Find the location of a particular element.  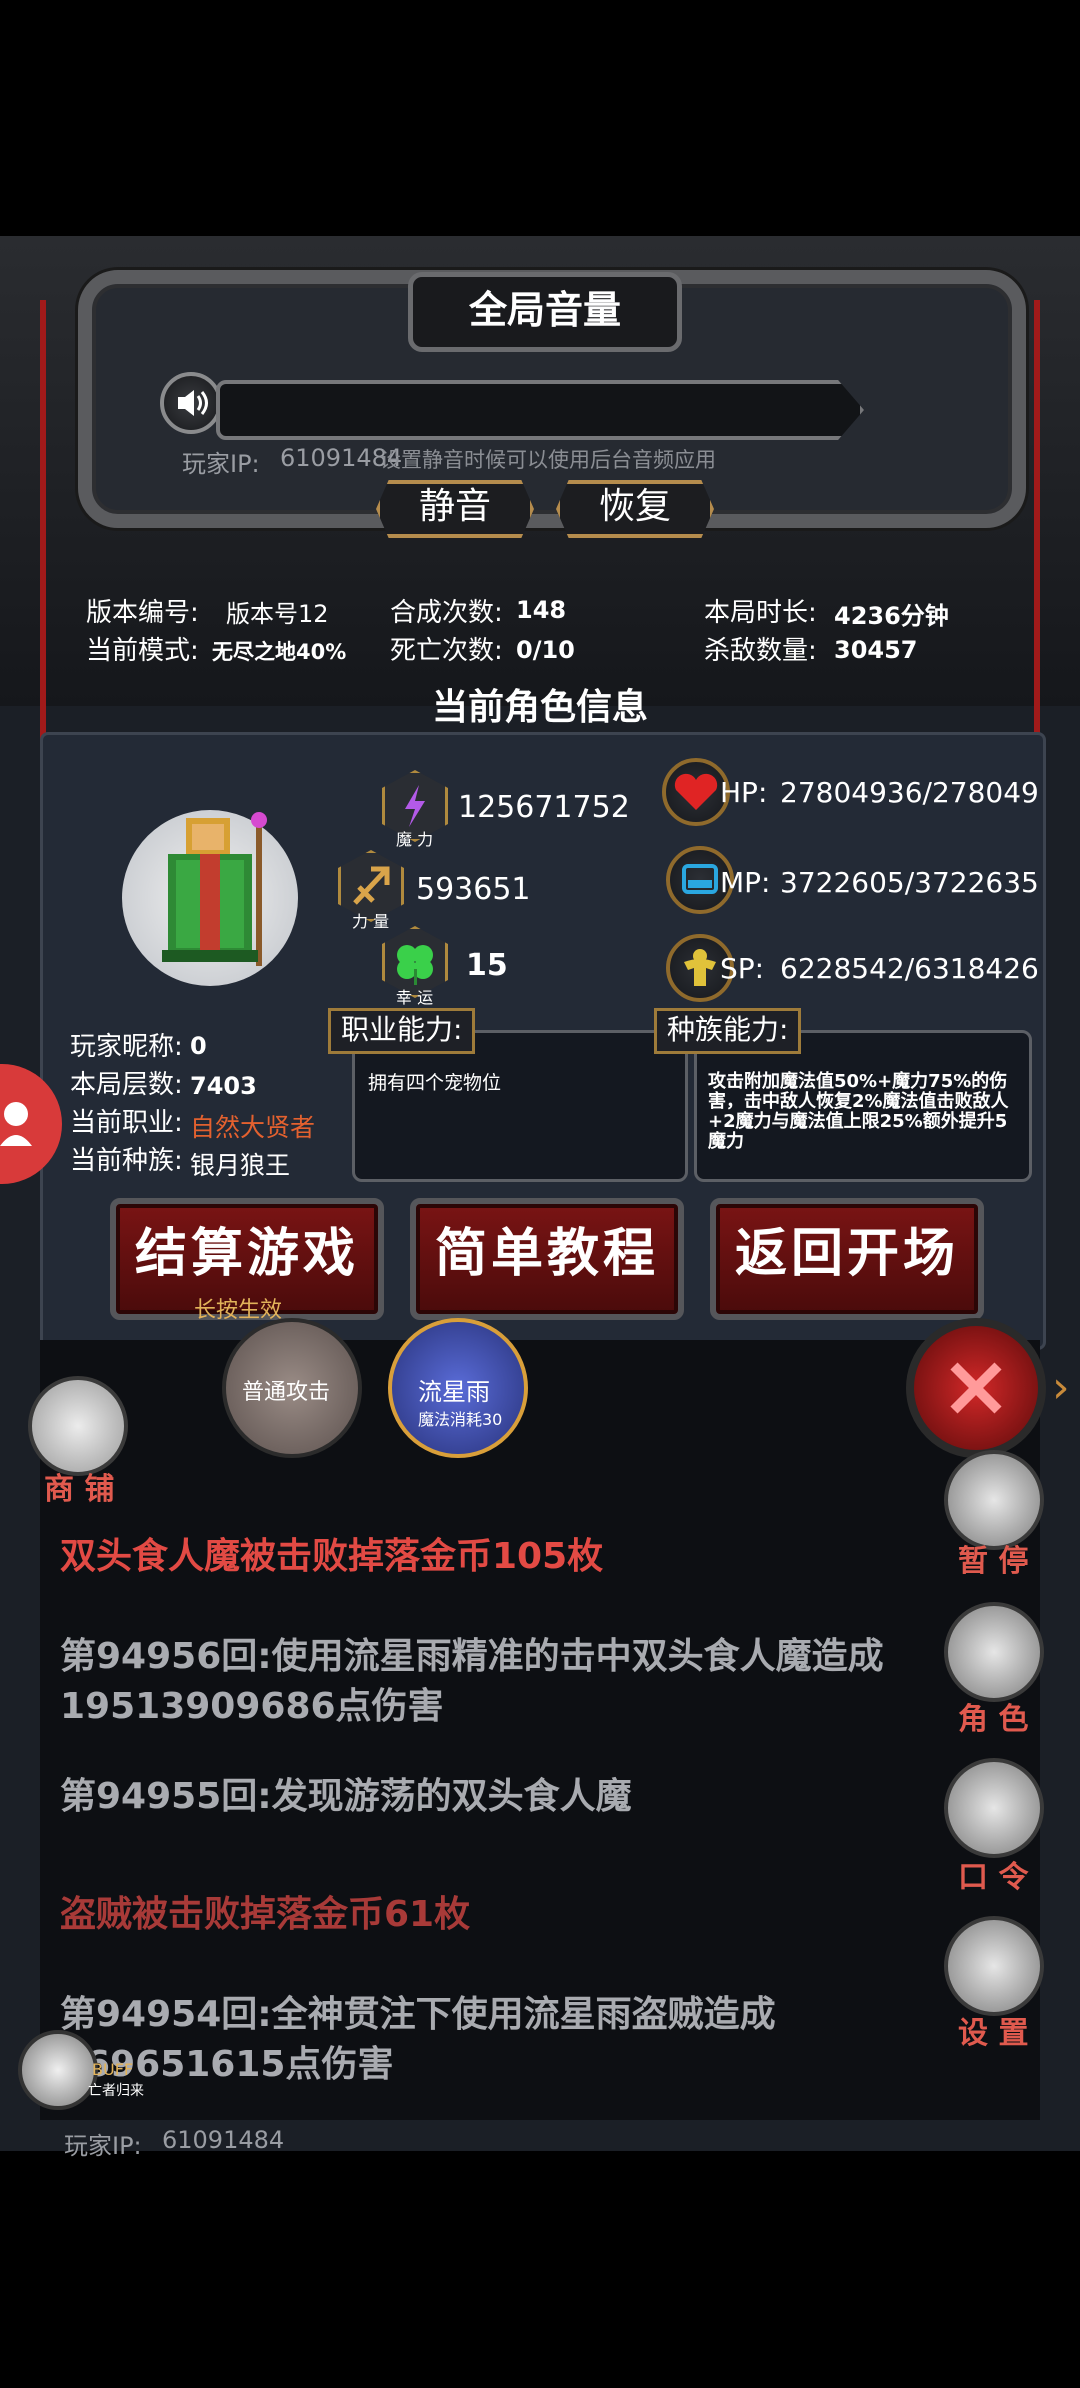

mute-button: 静音 is located at coordinates (455, 509).